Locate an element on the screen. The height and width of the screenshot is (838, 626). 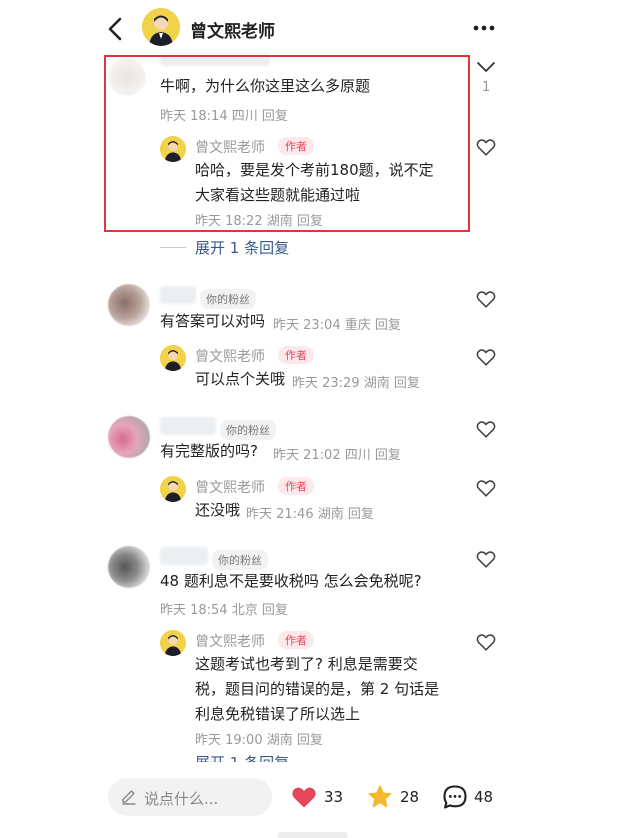
comment-meta: 昨天 21:02 四川 回复 is located at coordinates (337, 455).